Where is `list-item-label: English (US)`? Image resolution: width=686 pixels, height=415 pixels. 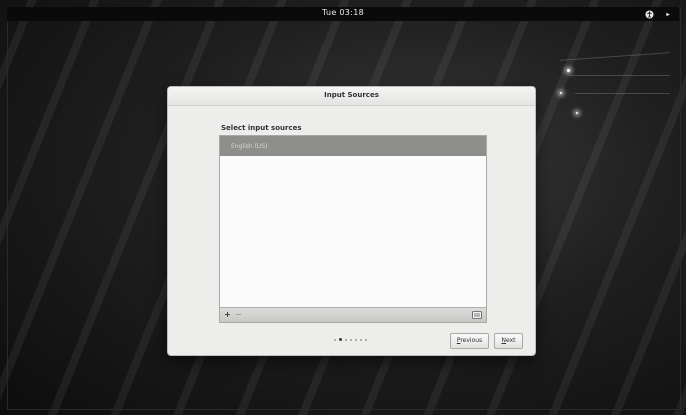
list-item-label: English (US) is located at coordinates (249, 146).